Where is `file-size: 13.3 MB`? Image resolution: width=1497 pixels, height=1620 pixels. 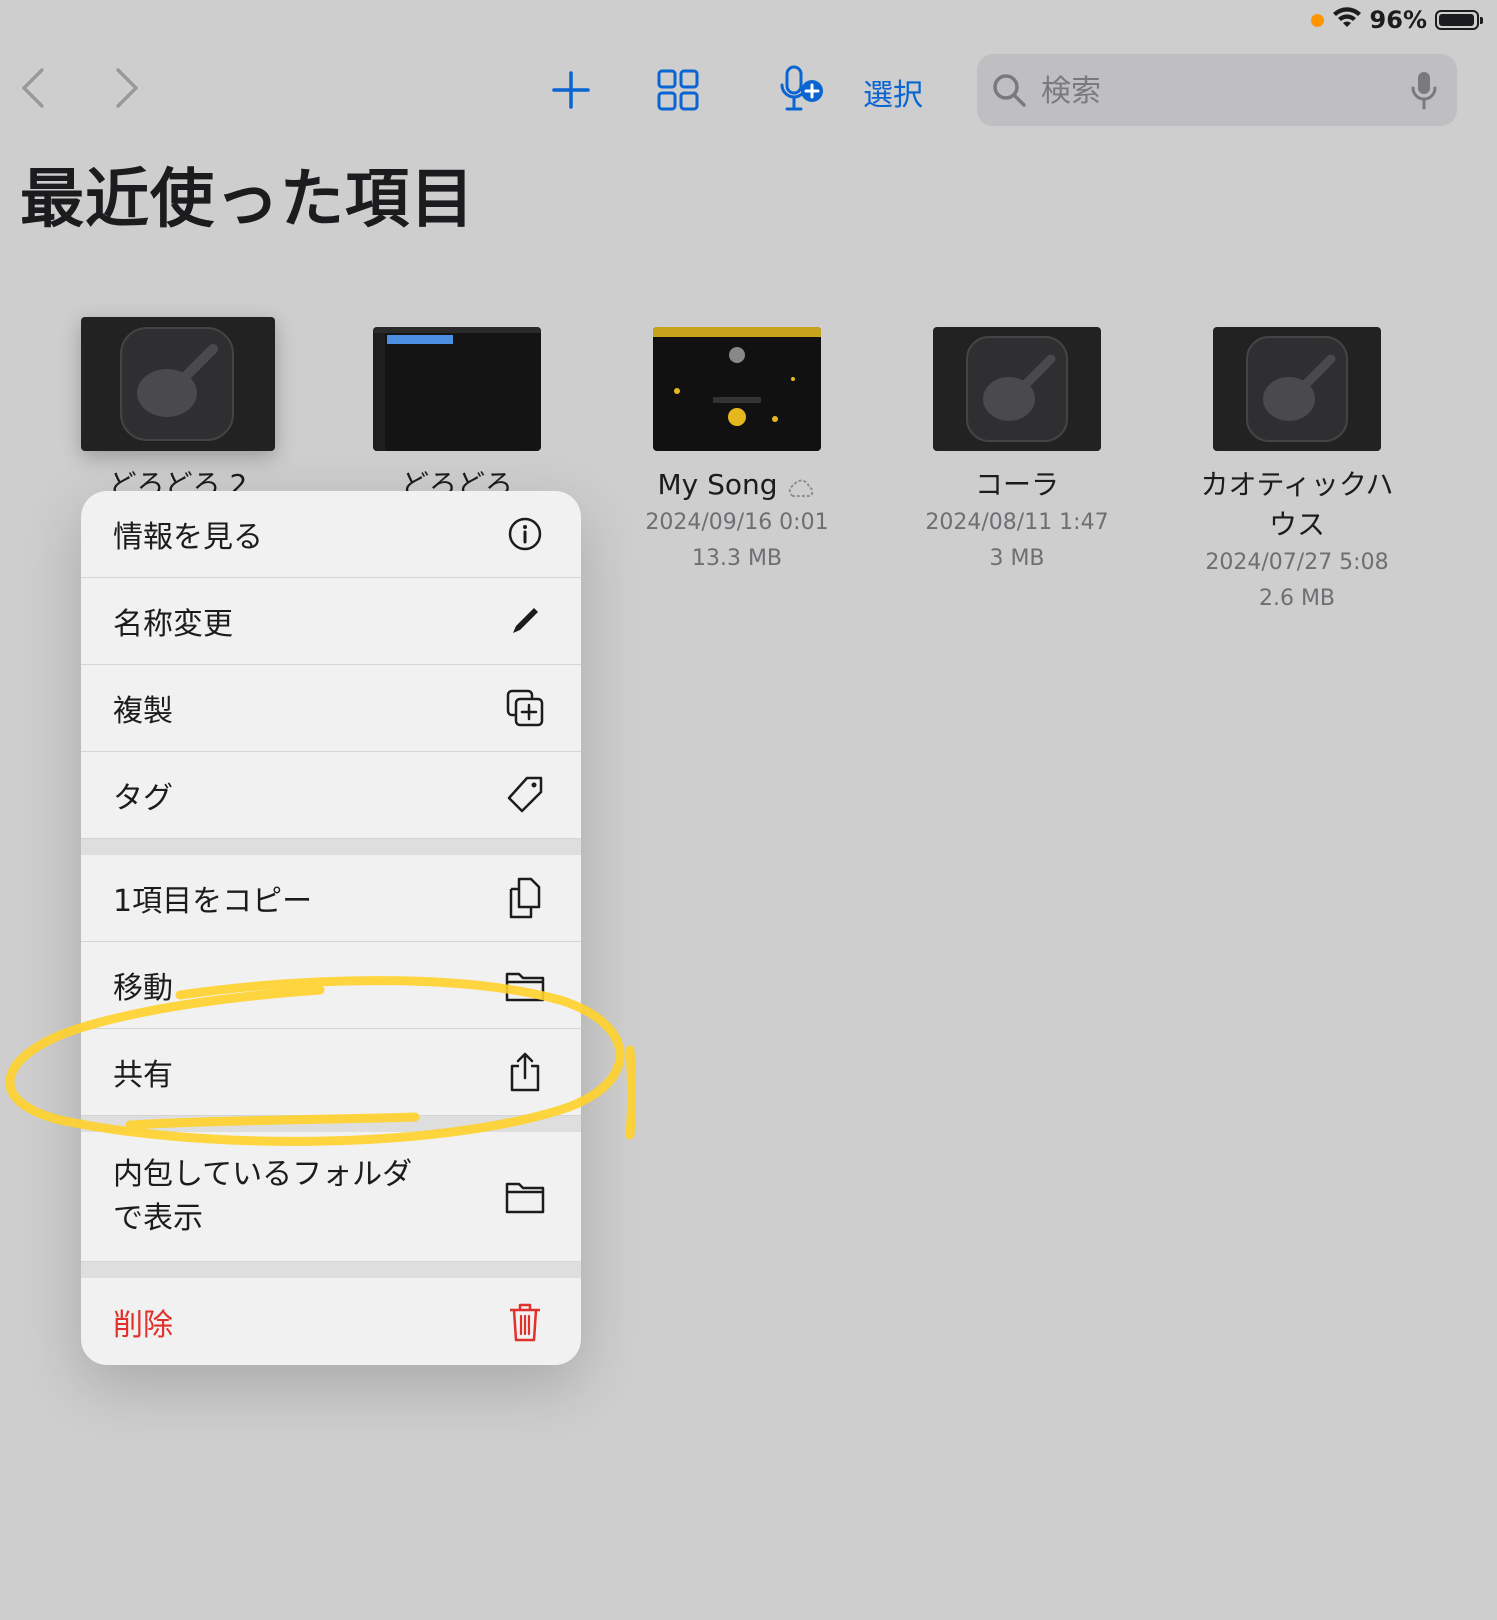
file-size: 13.3 MB is located at coordinates (737, 558).